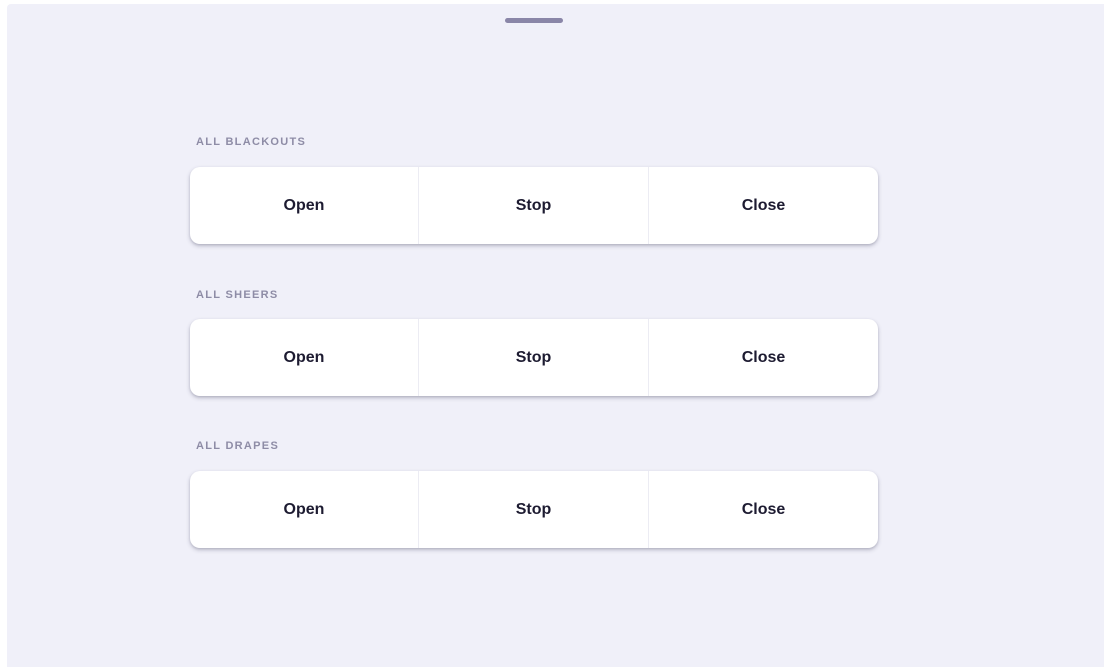 The width and height of the screenshot is (1104, 667). I want to click on drapes-button-row: Open Stop Close, so click(534, 509).